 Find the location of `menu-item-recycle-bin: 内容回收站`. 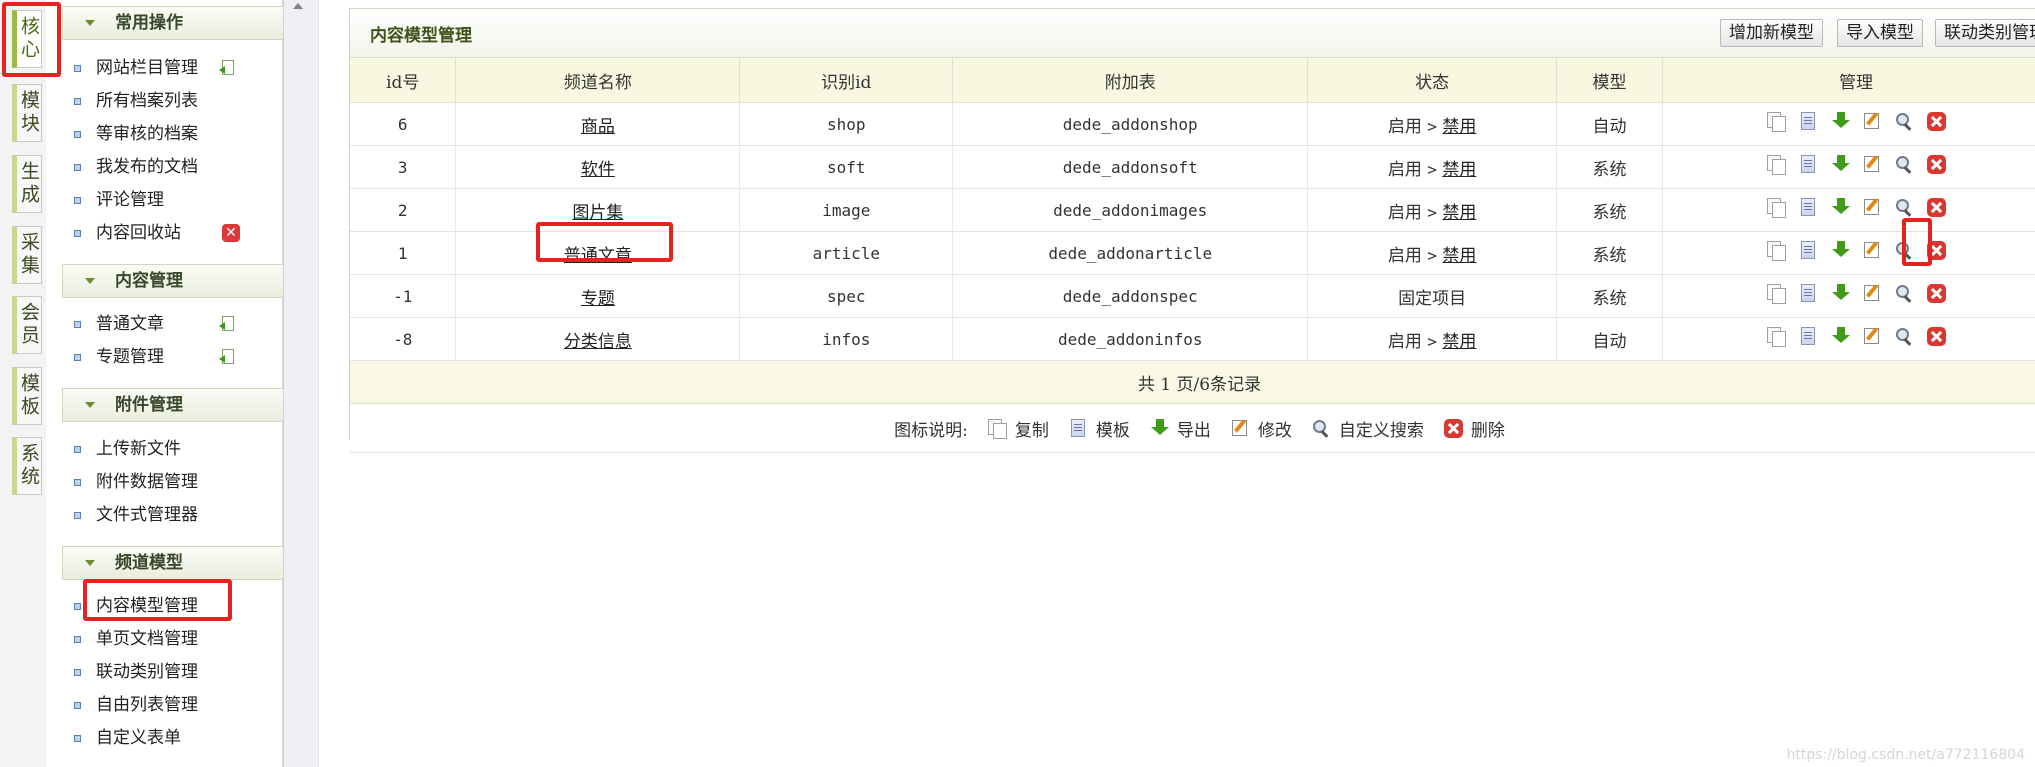

menu-item-recycle-bin: 内容回收站 is located at coordinates (127, 233).